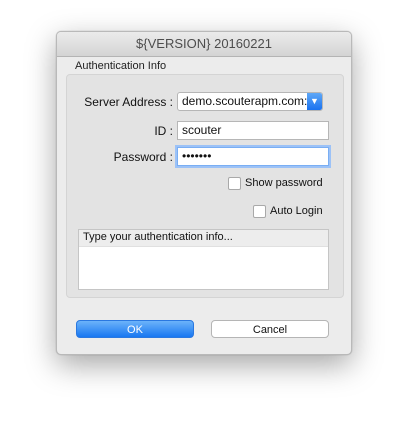 This screenshot has height=434, width=406. Describe the element at coordinates (270, 329) in the screenshot. I see `cancel-button: Cancel` at that location.